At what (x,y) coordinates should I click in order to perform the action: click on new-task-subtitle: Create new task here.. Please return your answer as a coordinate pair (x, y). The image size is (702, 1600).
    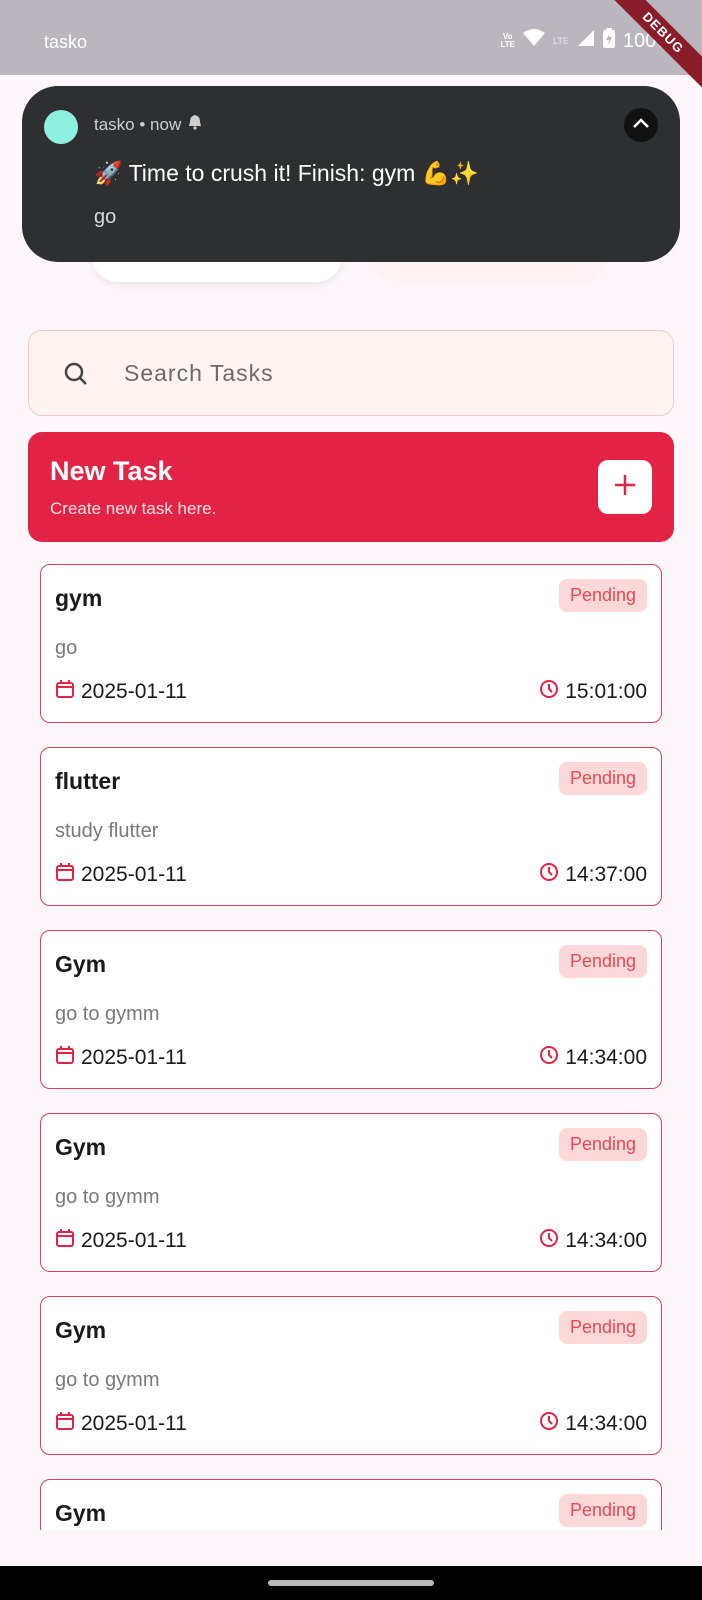
    Looking at the image, I should click on (133, 508).